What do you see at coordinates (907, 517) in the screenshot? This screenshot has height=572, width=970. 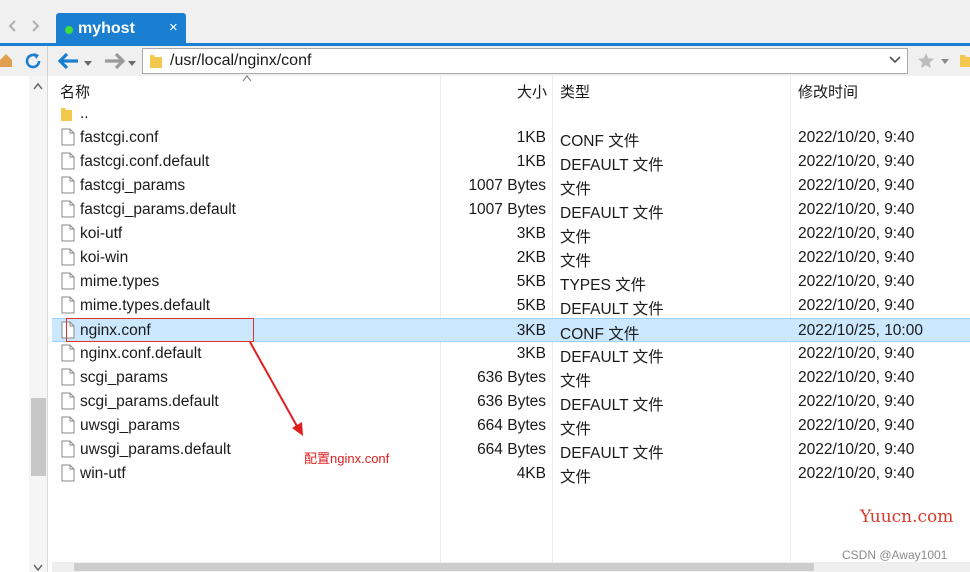 I see `site-watermark: Yuucn.com` at bounding box center [907, 517].